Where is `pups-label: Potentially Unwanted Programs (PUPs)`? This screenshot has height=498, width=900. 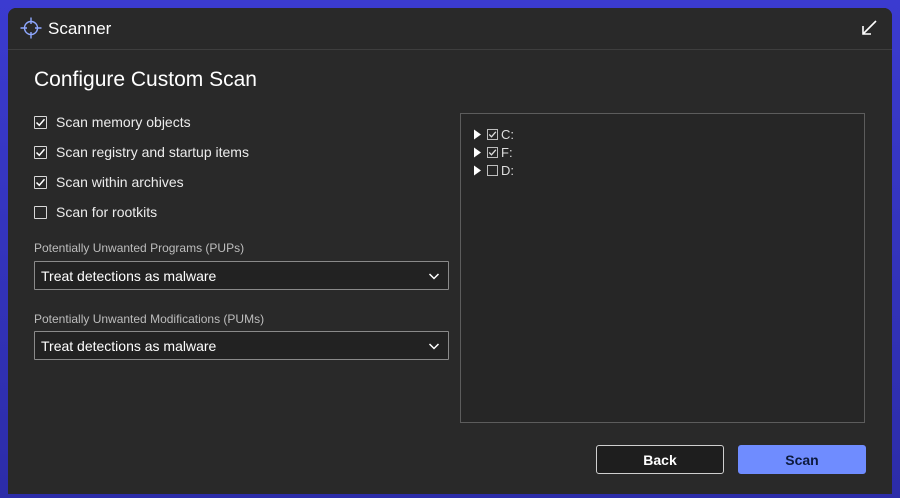 pups-label: Potentially Unwanted Programs (PUPs) is located at coordinates (139, 248).